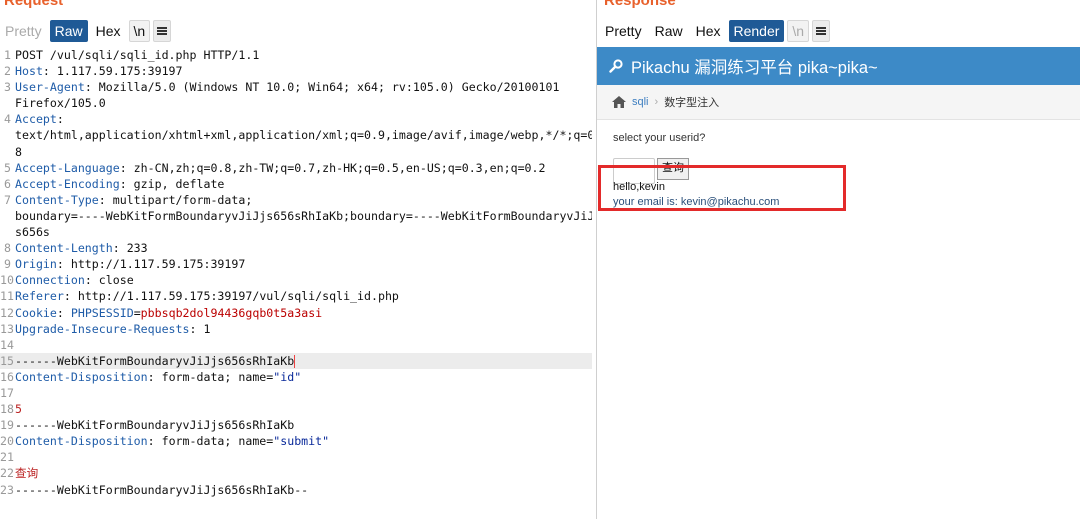 This screenshot has height=519, width=1080. I want to click on request-menu-icon, so click(162, 31).